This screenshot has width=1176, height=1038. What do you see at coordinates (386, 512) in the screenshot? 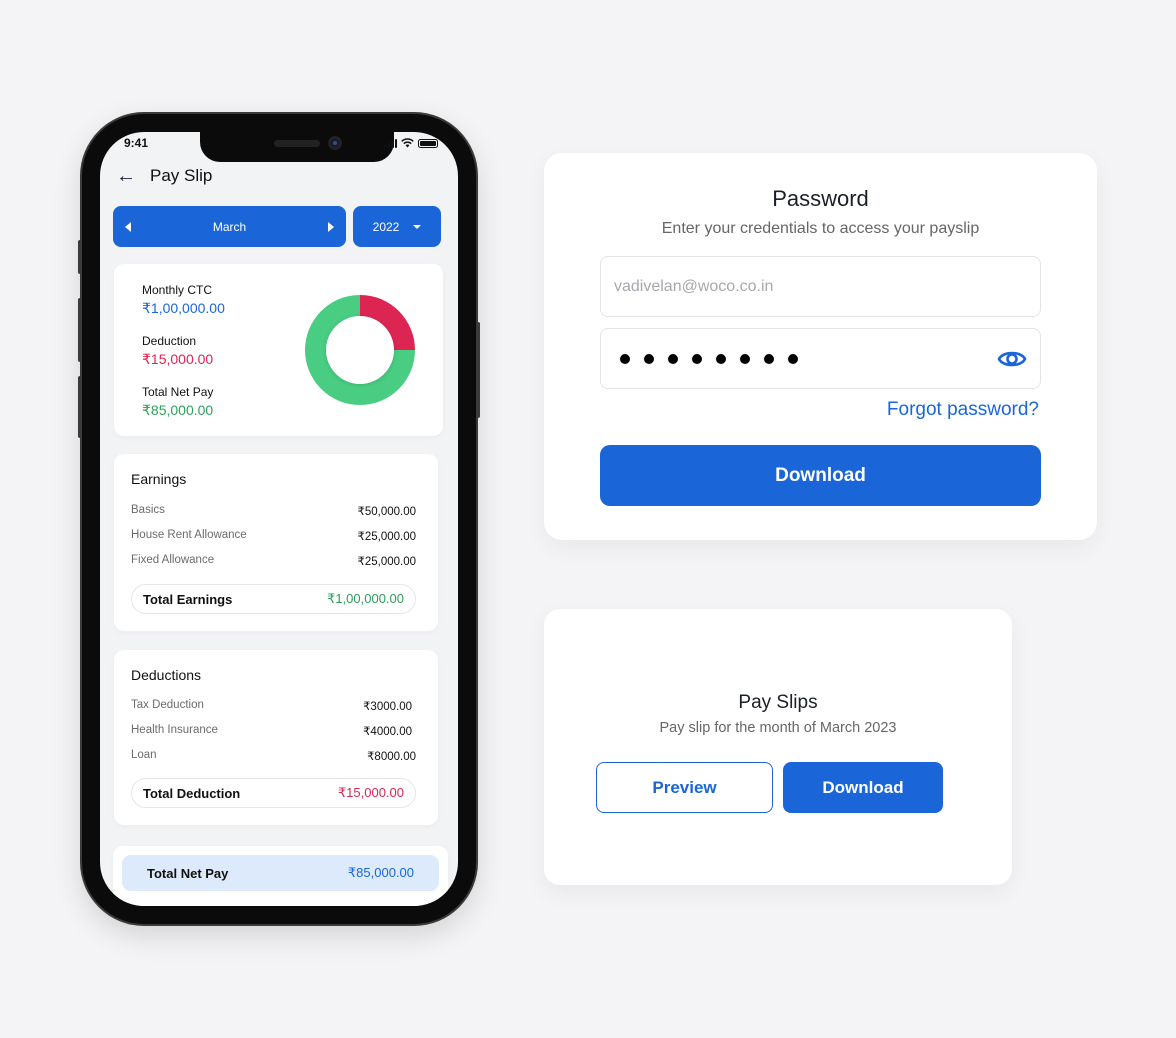
I see `row-value: ₹50,000.00` at bounding box center [386, 512].